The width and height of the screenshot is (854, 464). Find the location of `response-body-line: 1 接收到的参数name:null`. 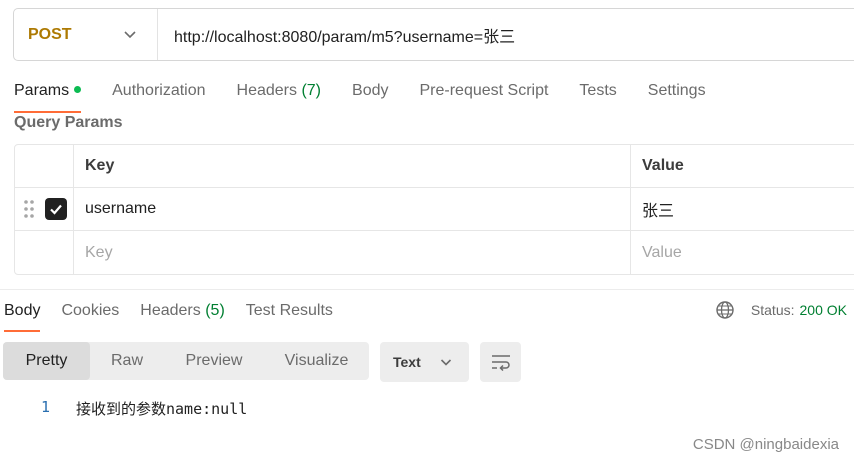

response-body-line: 1 接收到的参数name:null is located at coordinates (123, 408).